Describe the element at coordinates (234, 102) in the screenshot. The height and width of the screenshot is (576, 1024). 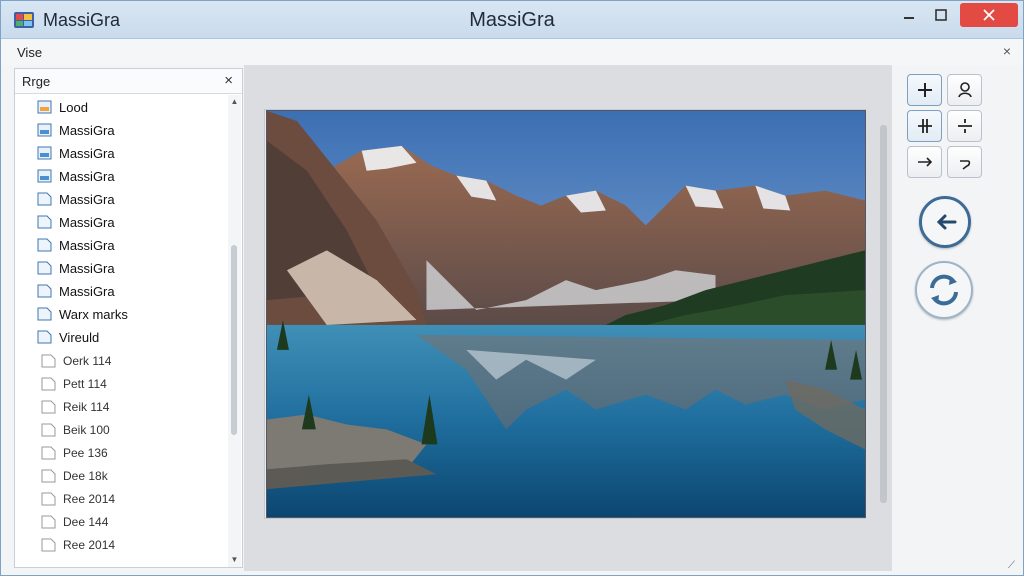
I see `scroll-up-arrow-icon: ▲` at that location.